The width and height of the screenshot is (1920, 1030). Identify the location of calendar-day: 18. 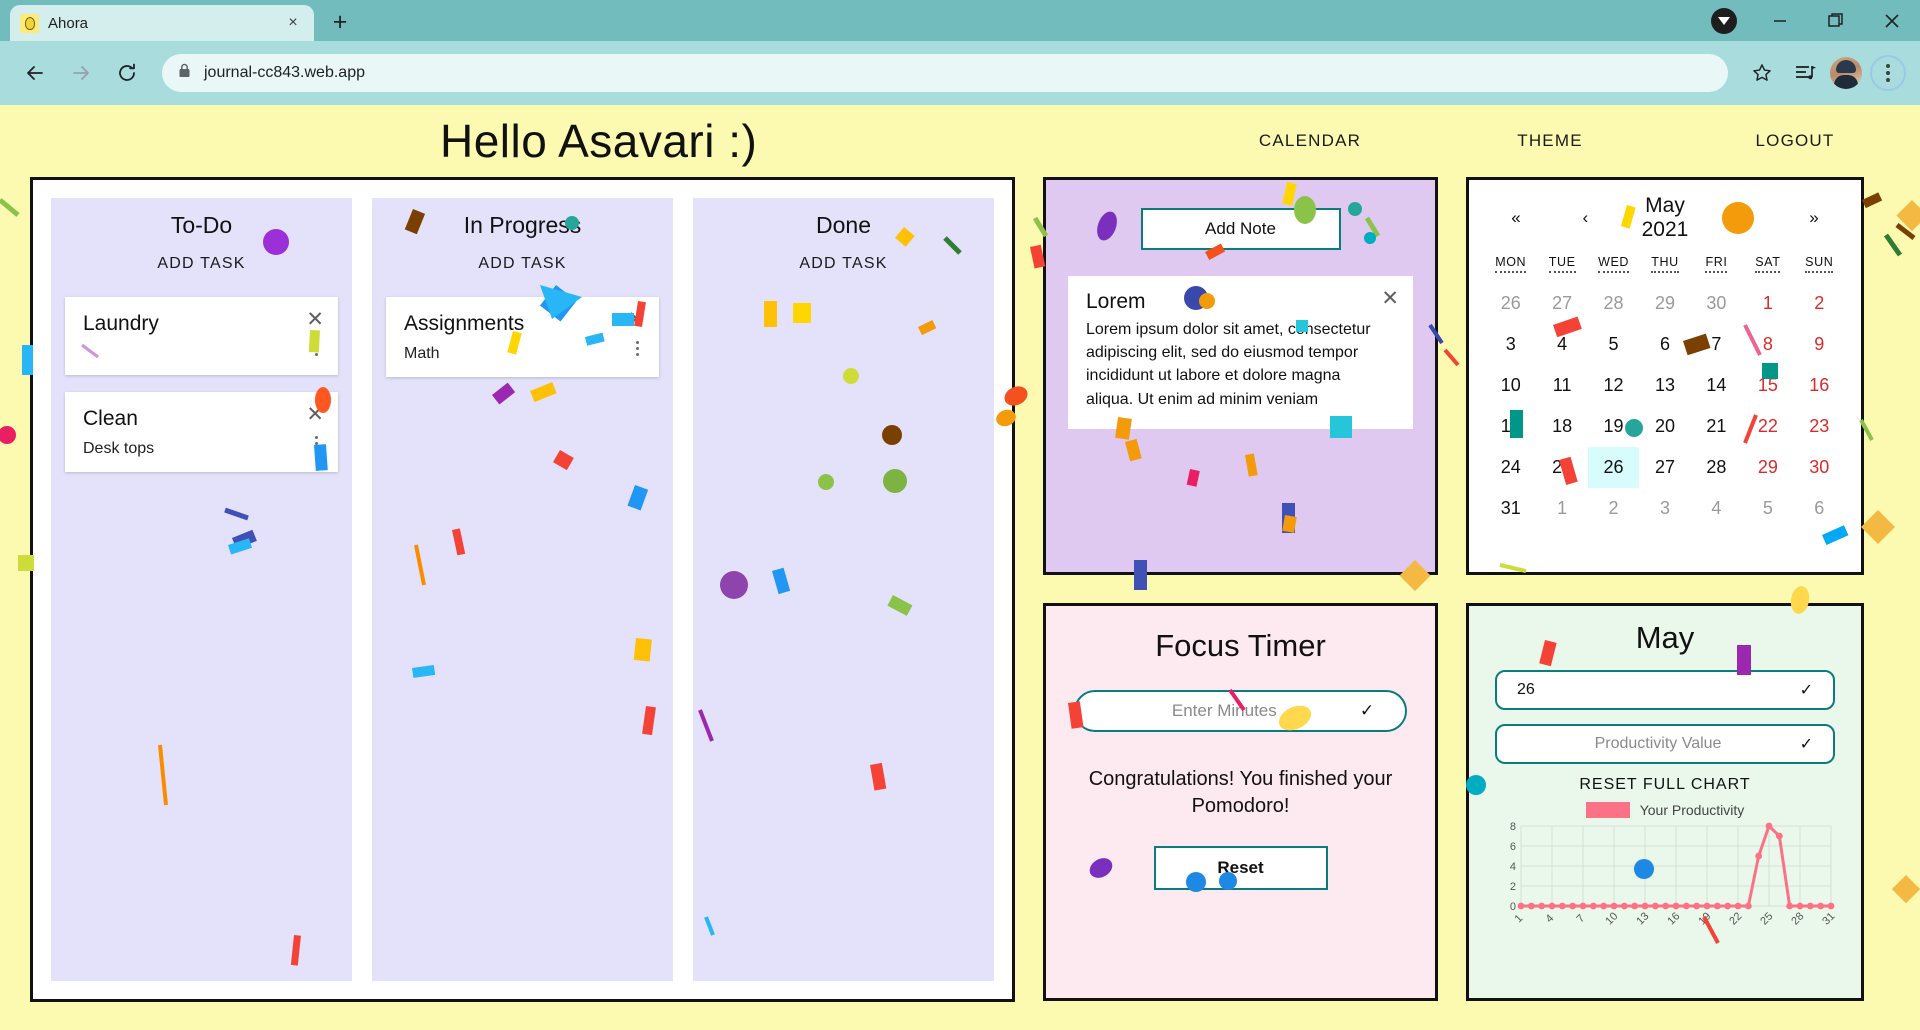
(1561, 426).